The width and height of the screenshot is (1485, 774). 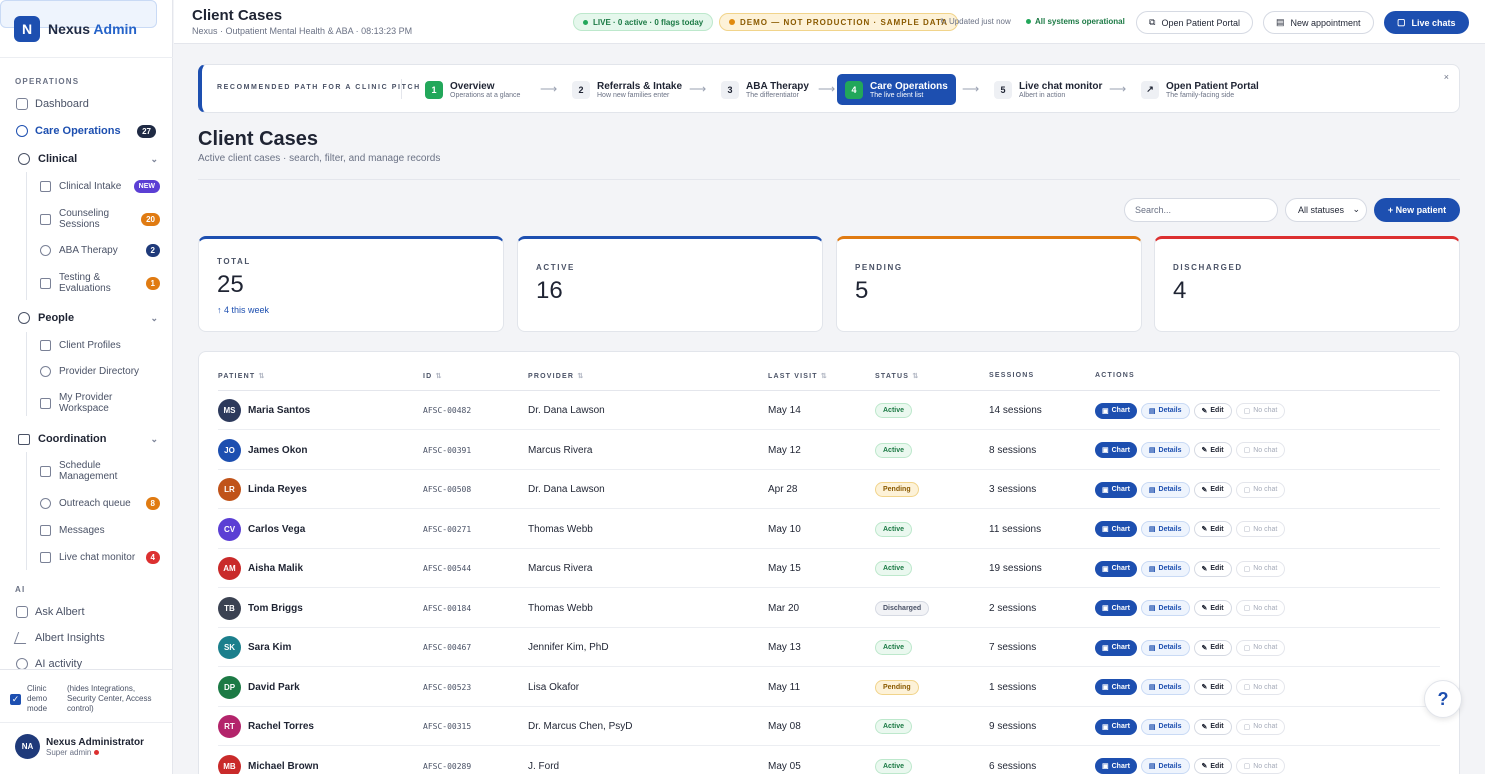 I want to click on patient-cell: TB Tom Briggs, so click(x=260, y=608).